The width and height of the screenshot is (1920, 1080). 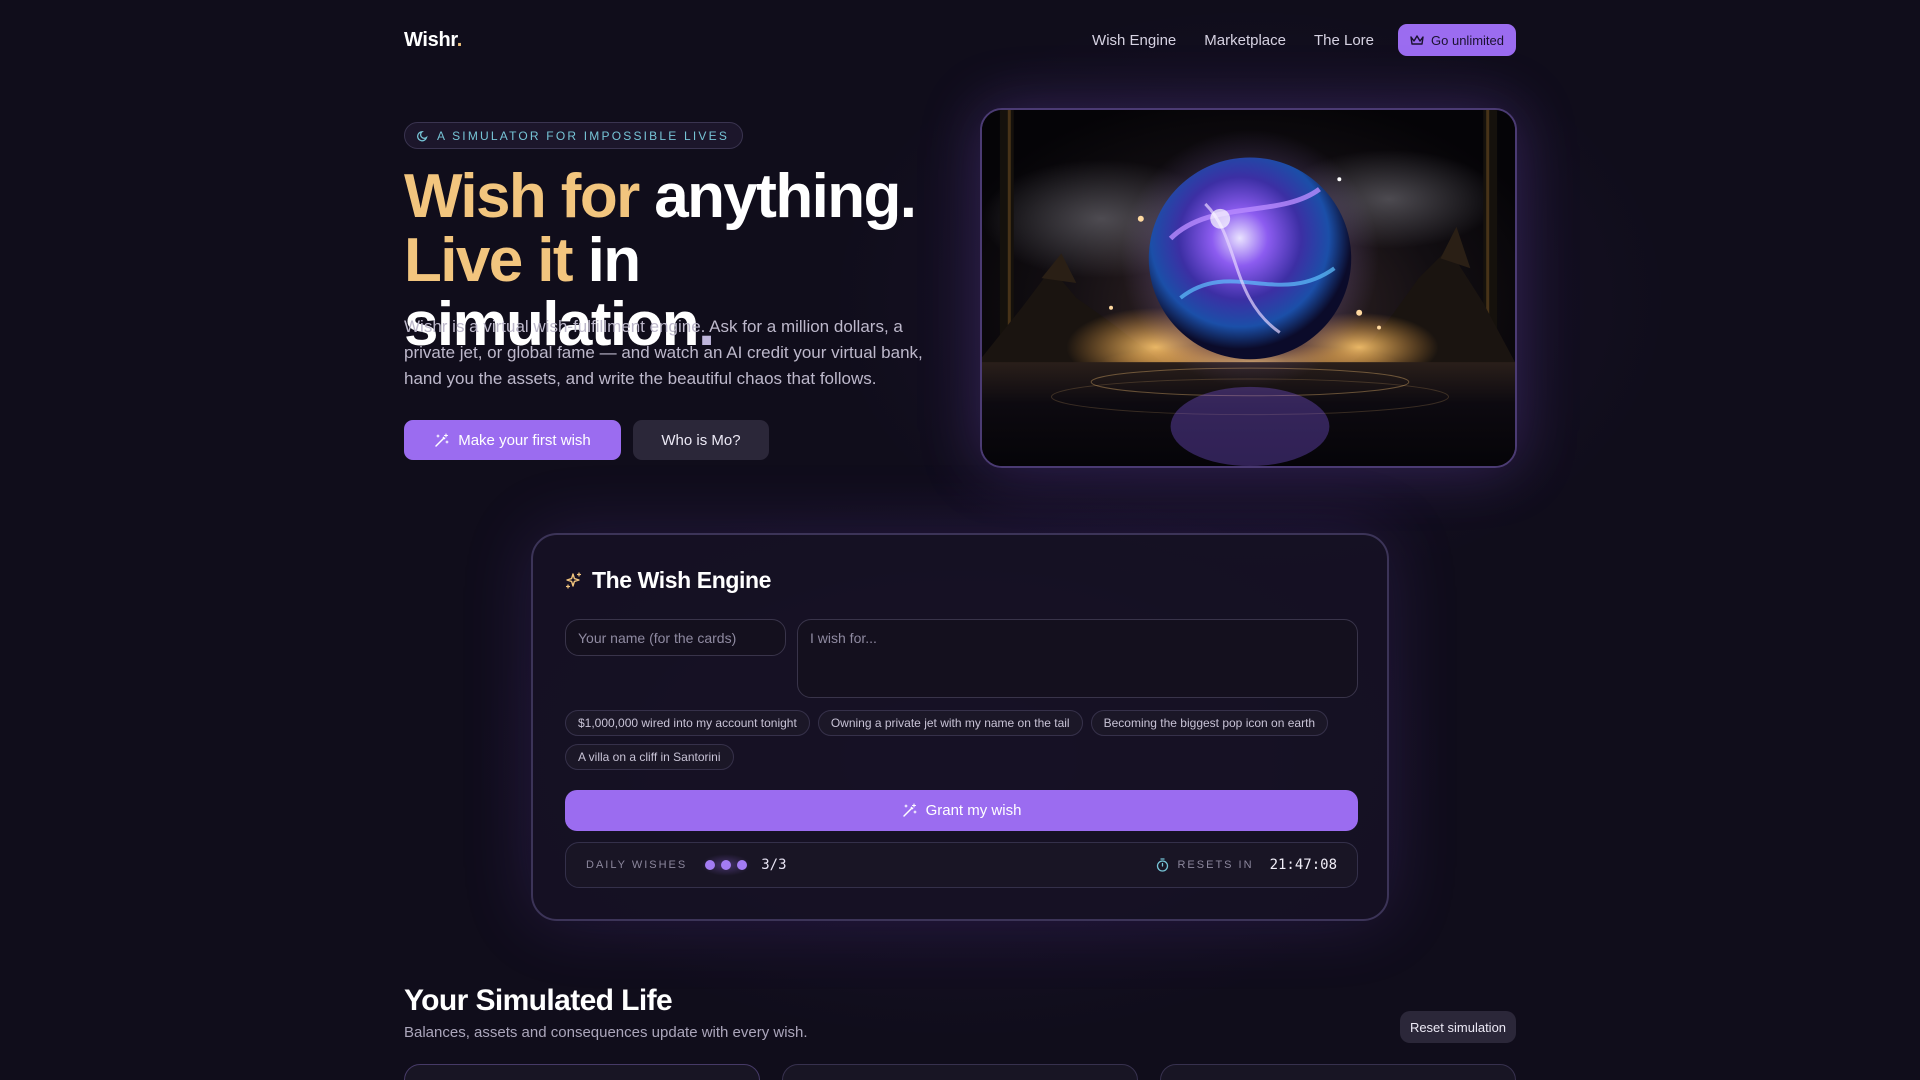 What do you see at coordinates (649, 757) in the screenshot?
I see `suggestion-chip: A villa on a cliff in Santorini` at bounding box center [649, 757].